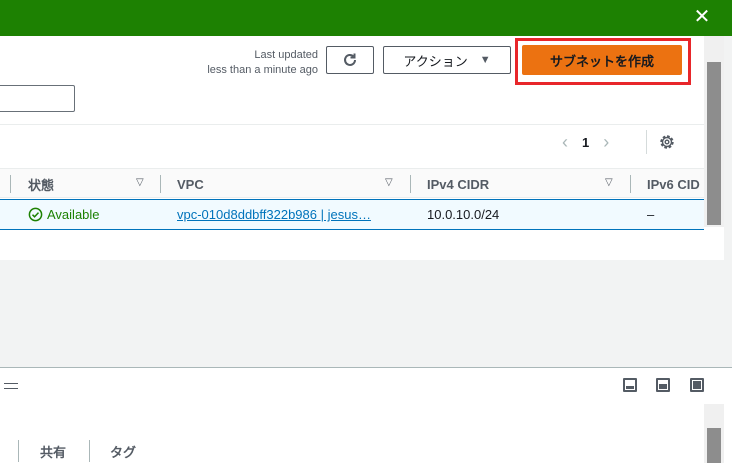 Image resolution: width=732 pixels, height=463 pixels. Describe the element at coordinates (485, 60) in the screenshot. I see `caret-down-icon: ▼` at that location.